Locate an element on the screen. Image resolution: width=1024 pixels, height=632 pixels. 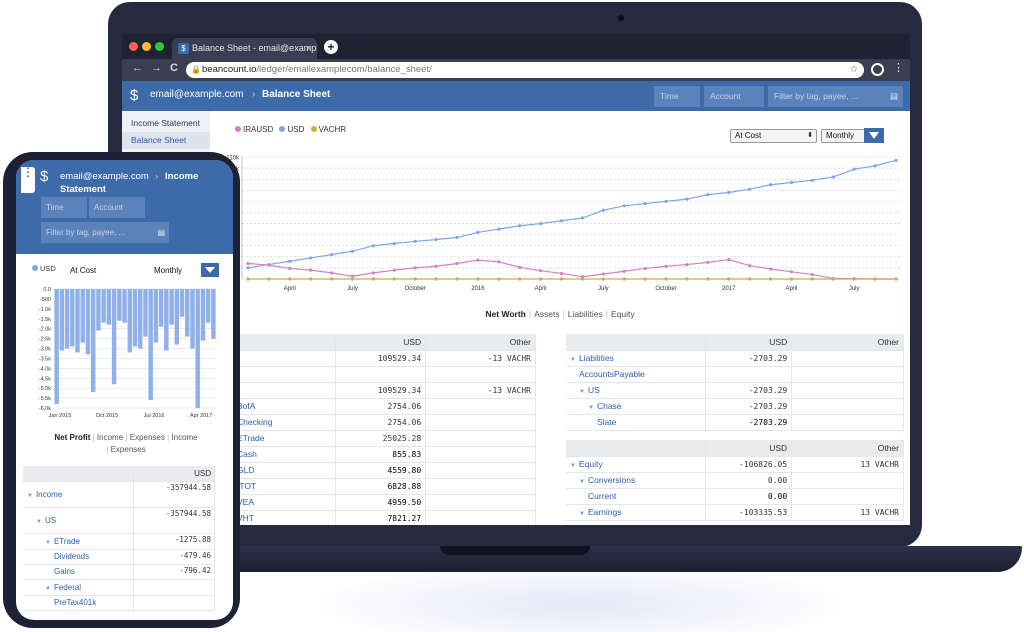
conversion-select: At Cost ⬍ is located at coordinates (773, 136).